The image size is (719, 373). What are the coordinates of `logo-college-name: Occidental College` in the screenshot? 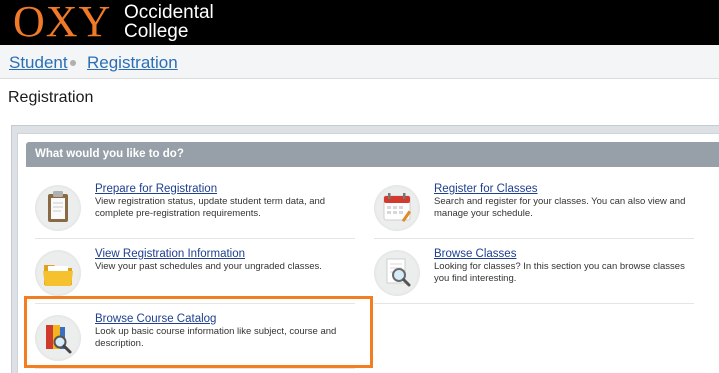 It's located at (169, 22).